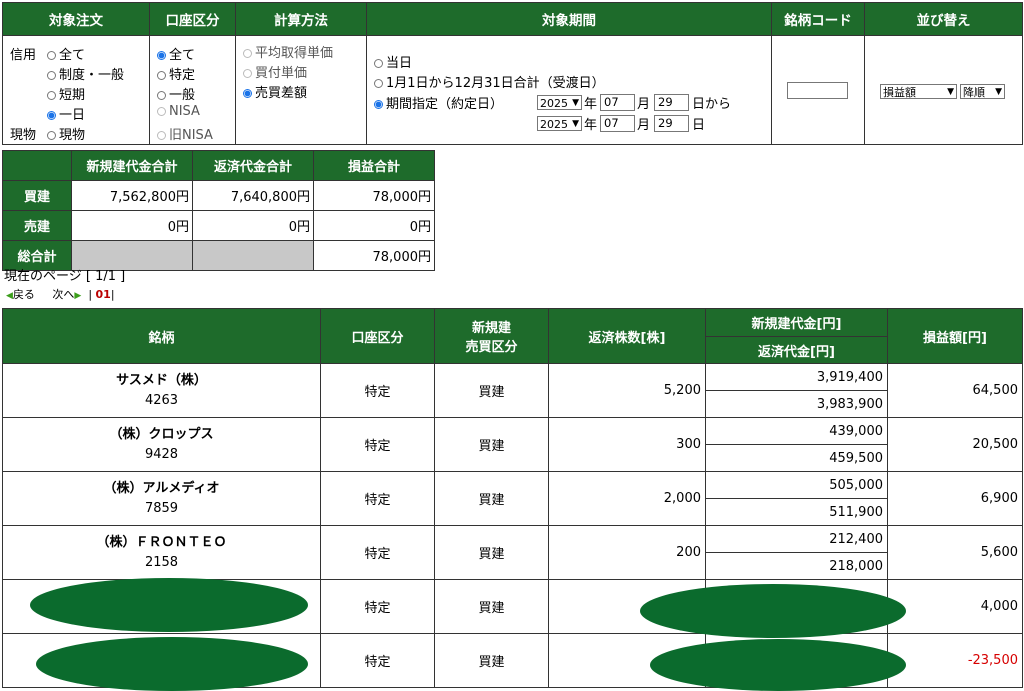 The width and height of the screenshot is (1024, 691). What do you see at coordinates (374, 195) in the screenshot?
I see `summary-pl-value: 78,000円` at bounding box center [374, 195].